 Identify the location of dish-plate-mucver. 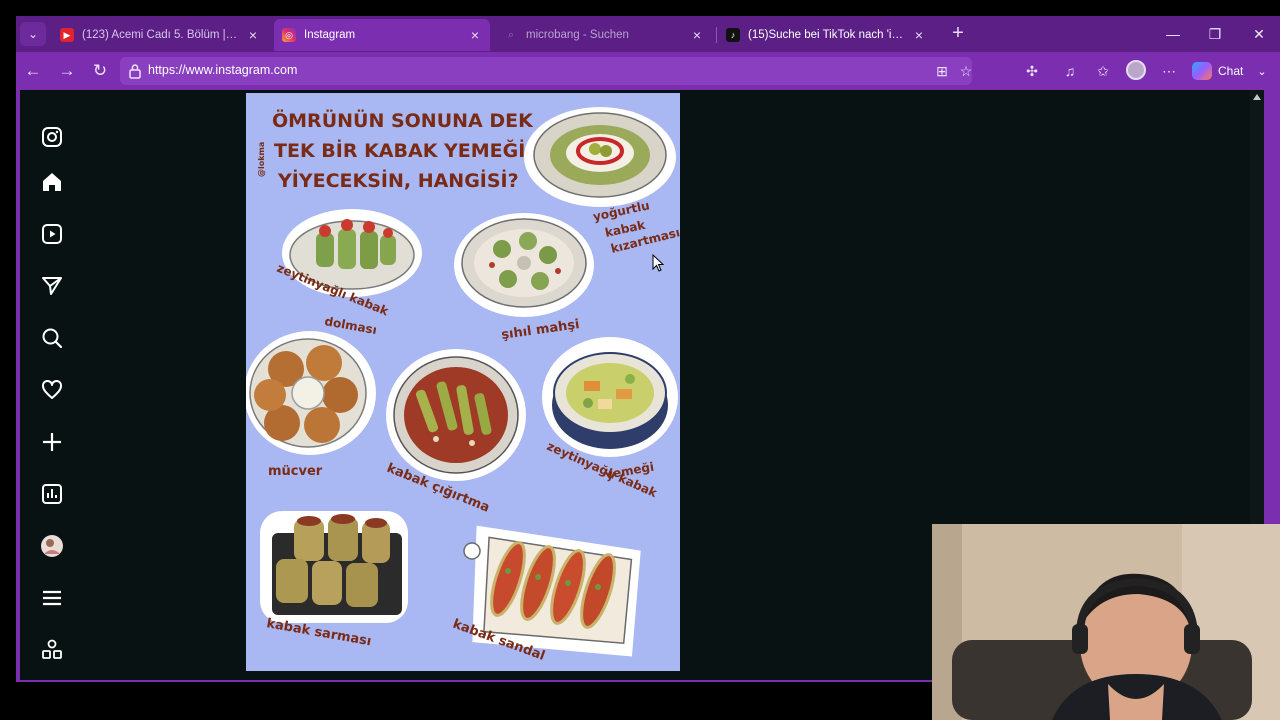
(311, 393).